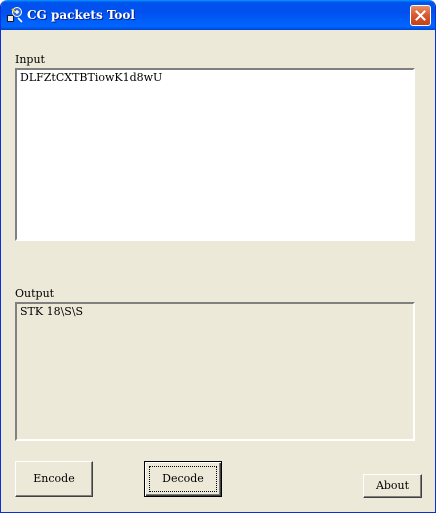 The image size is (436, 513). I want to click on encode-button: Encode, so click(54, 479).